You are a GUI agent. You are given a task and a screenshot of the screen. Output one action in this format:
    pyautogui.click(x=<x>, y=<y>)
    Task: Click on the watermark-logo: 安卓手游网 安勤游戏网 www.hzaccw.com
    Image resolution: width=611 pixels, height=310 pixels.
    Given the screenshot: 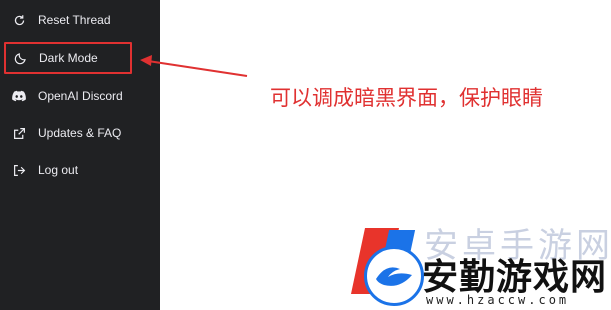 What is the action you would take?
    pyautogui.click(x=477, y=264)
    